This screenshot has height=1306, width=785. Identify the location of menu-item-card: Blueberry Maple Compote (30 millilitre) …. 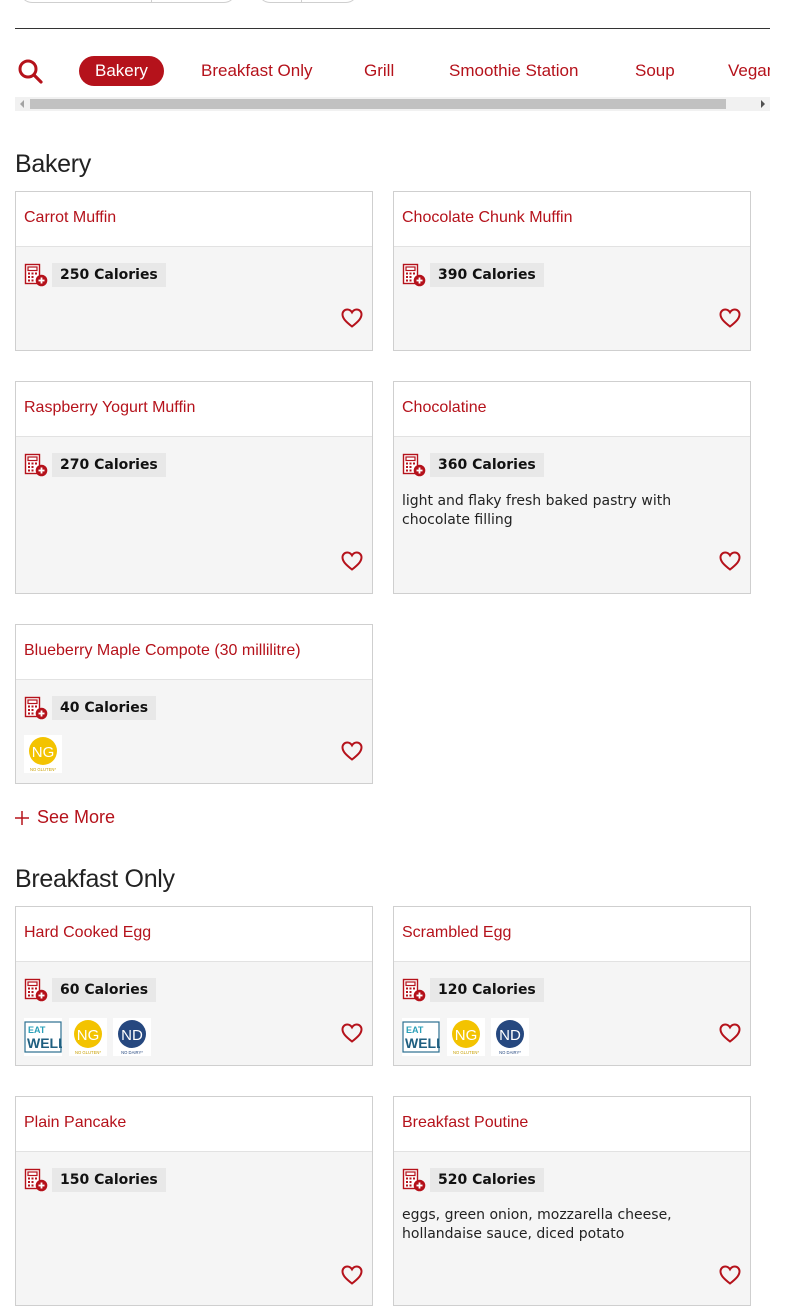
(194, 704).